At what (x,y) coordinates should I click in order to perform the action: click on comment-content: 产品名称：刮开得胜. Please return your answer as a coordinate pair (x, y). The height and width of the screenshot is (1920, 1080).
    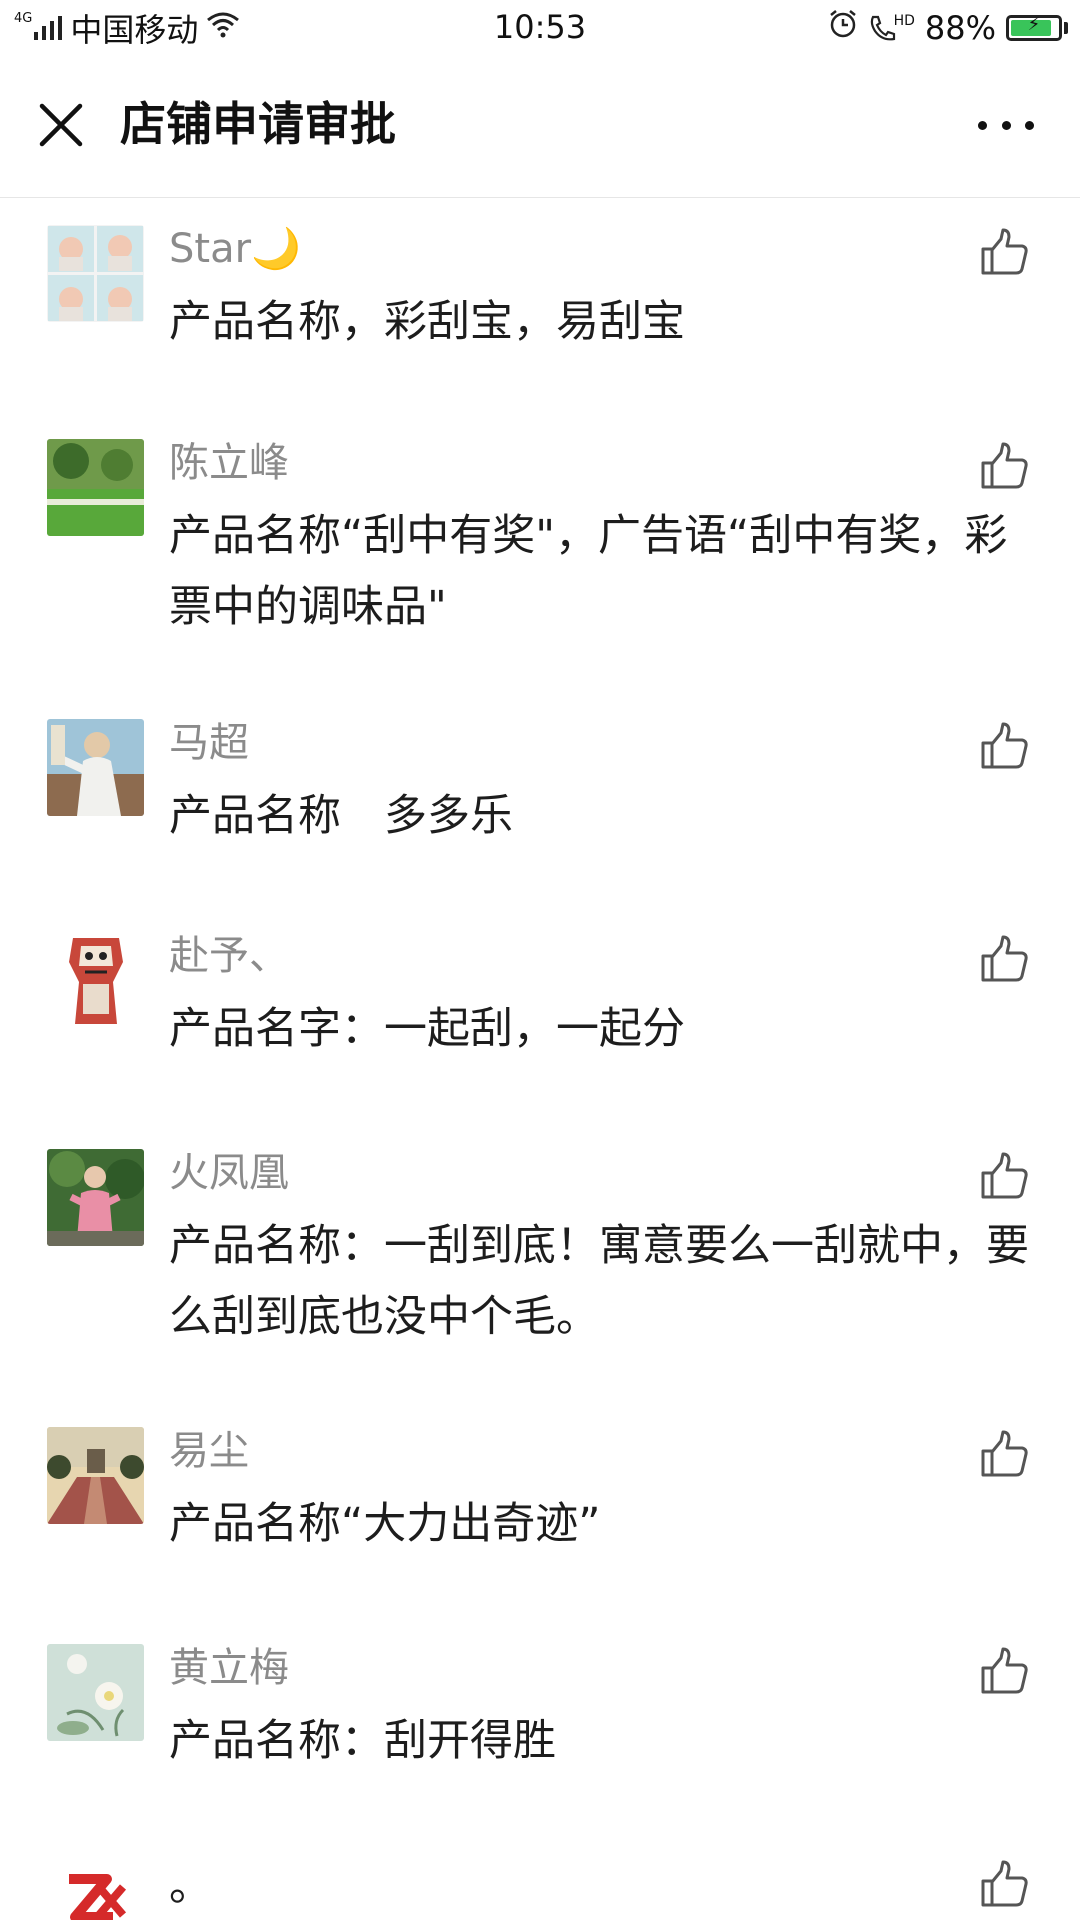
    Looking at the image, I should click on (362, 1741).